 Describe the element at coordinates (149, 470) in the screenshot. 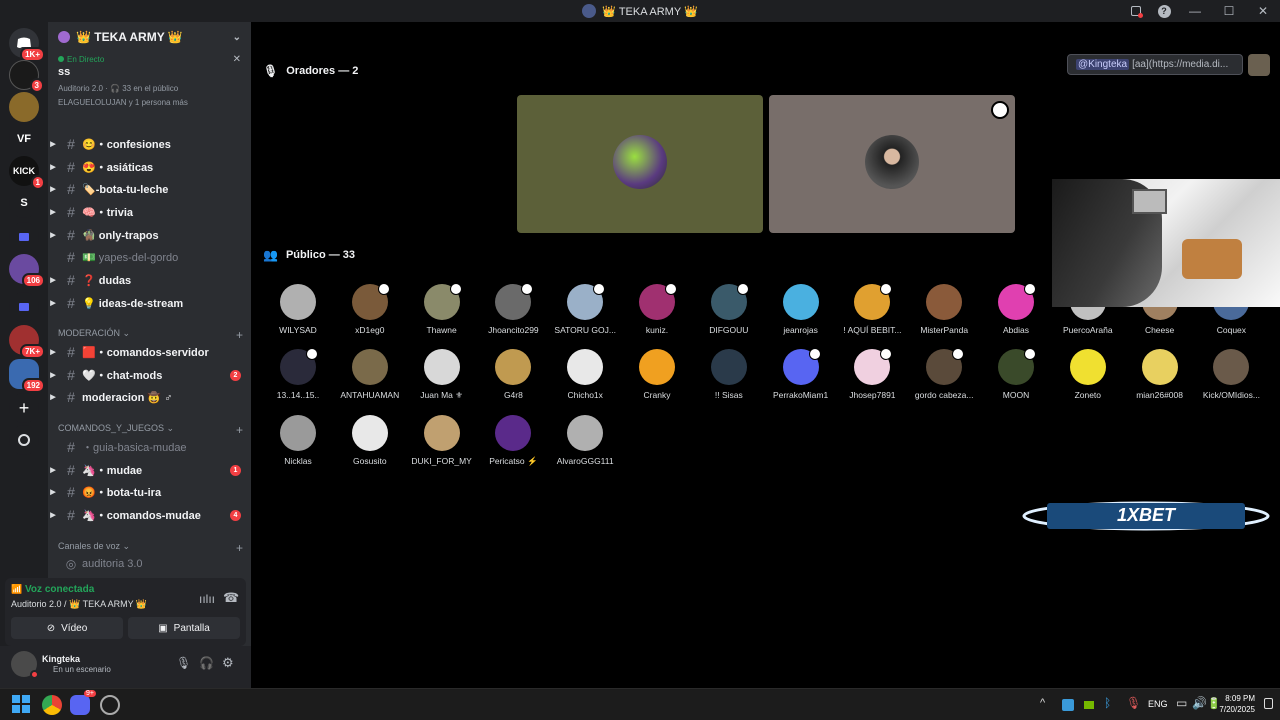

I see `channel-mudae: ▶ # 🦄・mudae 1` at that location.